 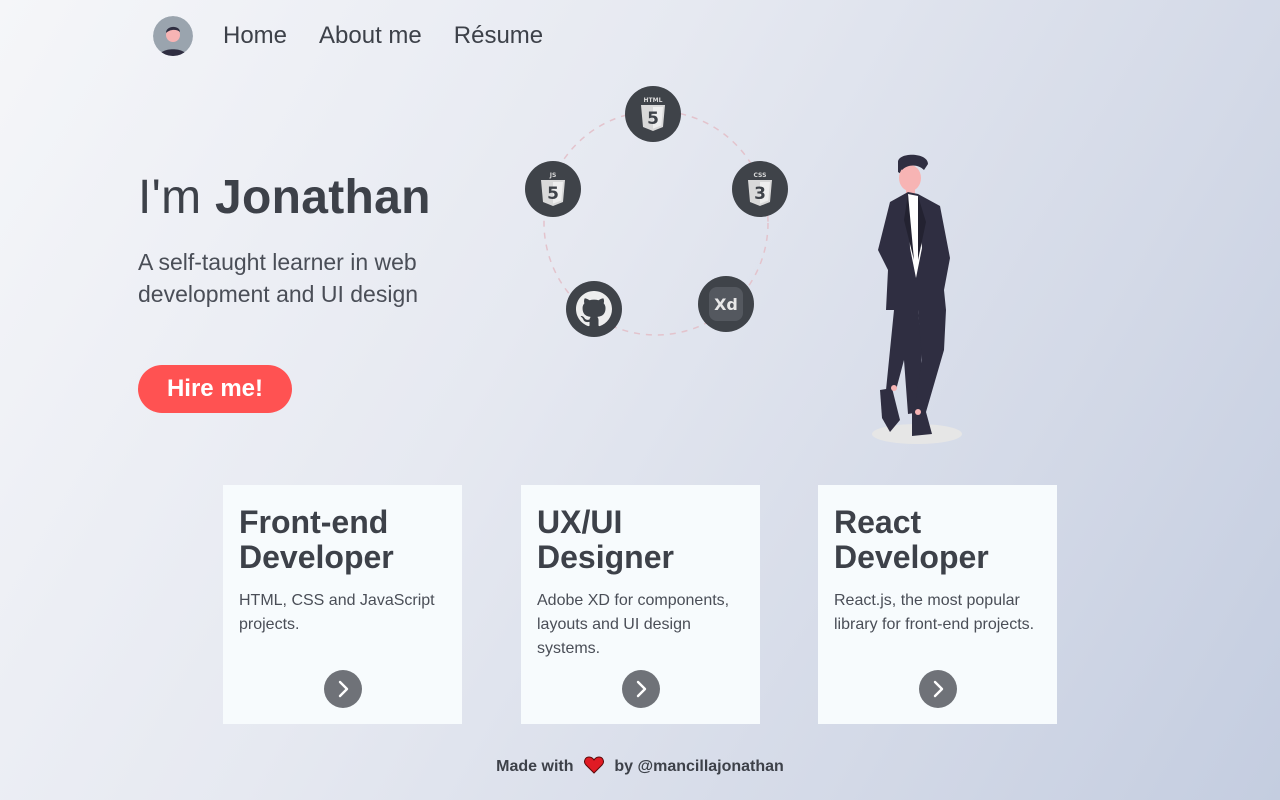 What do you see at coordinates (173, 36) in the screenshot?
I see `avatar` at bounding box center [173, 36].